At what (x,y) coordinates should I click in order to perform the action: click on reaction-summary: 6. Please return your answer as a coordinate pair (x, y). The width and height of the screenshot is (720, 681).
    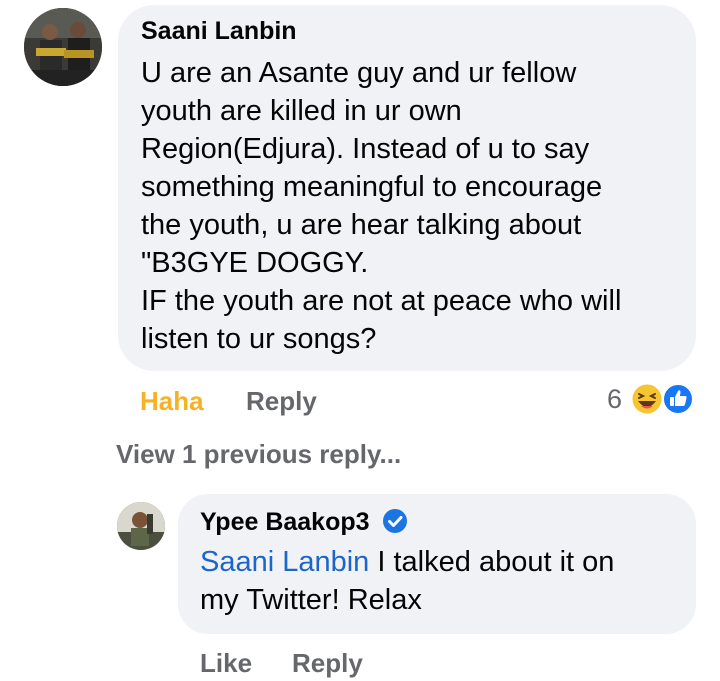
    Looking at the image, I should click on (650, 400).